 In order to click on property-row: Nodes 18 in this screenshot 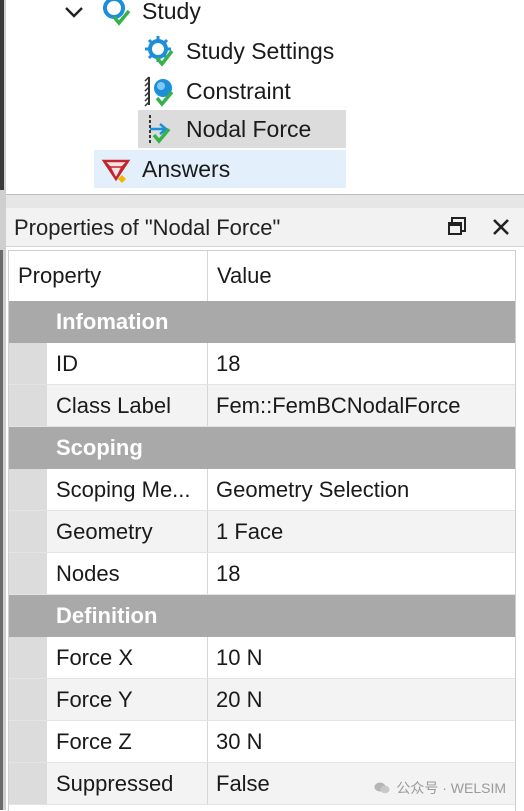, I will do `click(262, 574)`.